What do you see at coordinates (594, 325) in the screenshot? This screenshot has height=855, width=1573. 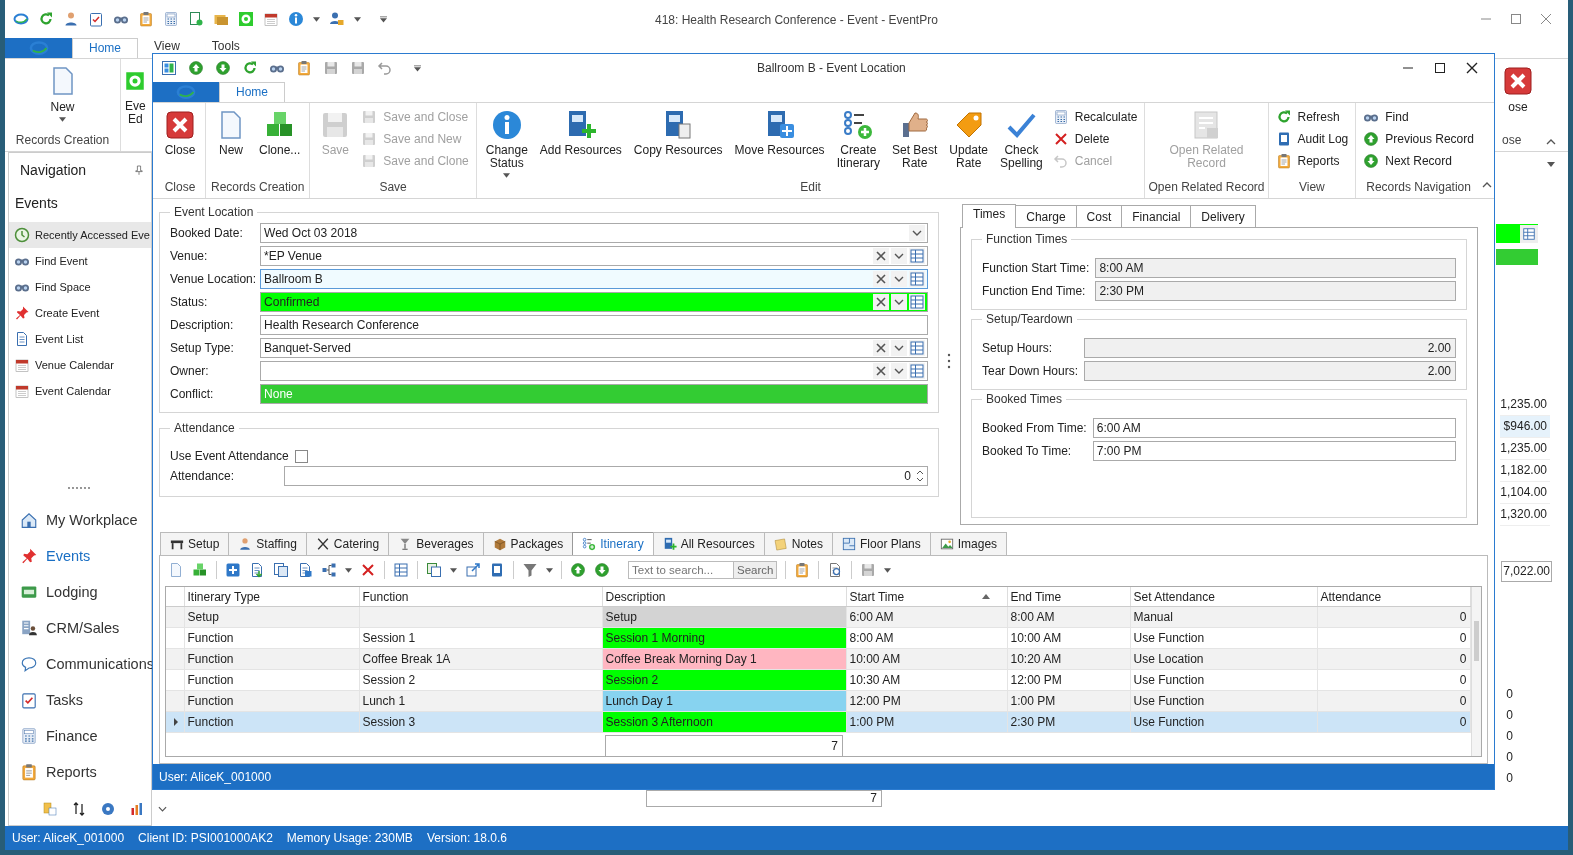 I see `input-field: Health Research Conference` at bounding box center [594, 325].